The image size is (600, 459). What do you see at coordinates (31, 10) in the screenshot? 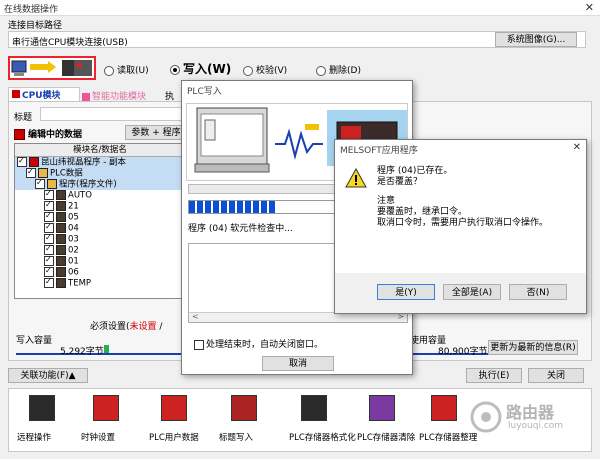
I see `window-title: 在线数据操作` at bounding box center [31, 10].